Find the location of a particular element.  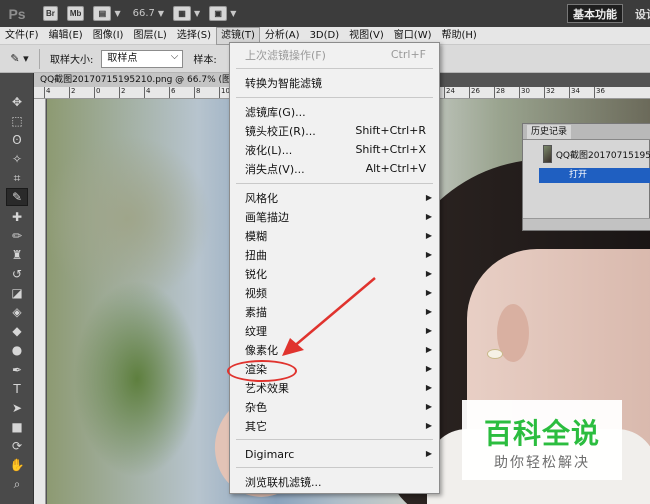

arrange-documents-icon: ▦ is located at coordinates (182, 13).